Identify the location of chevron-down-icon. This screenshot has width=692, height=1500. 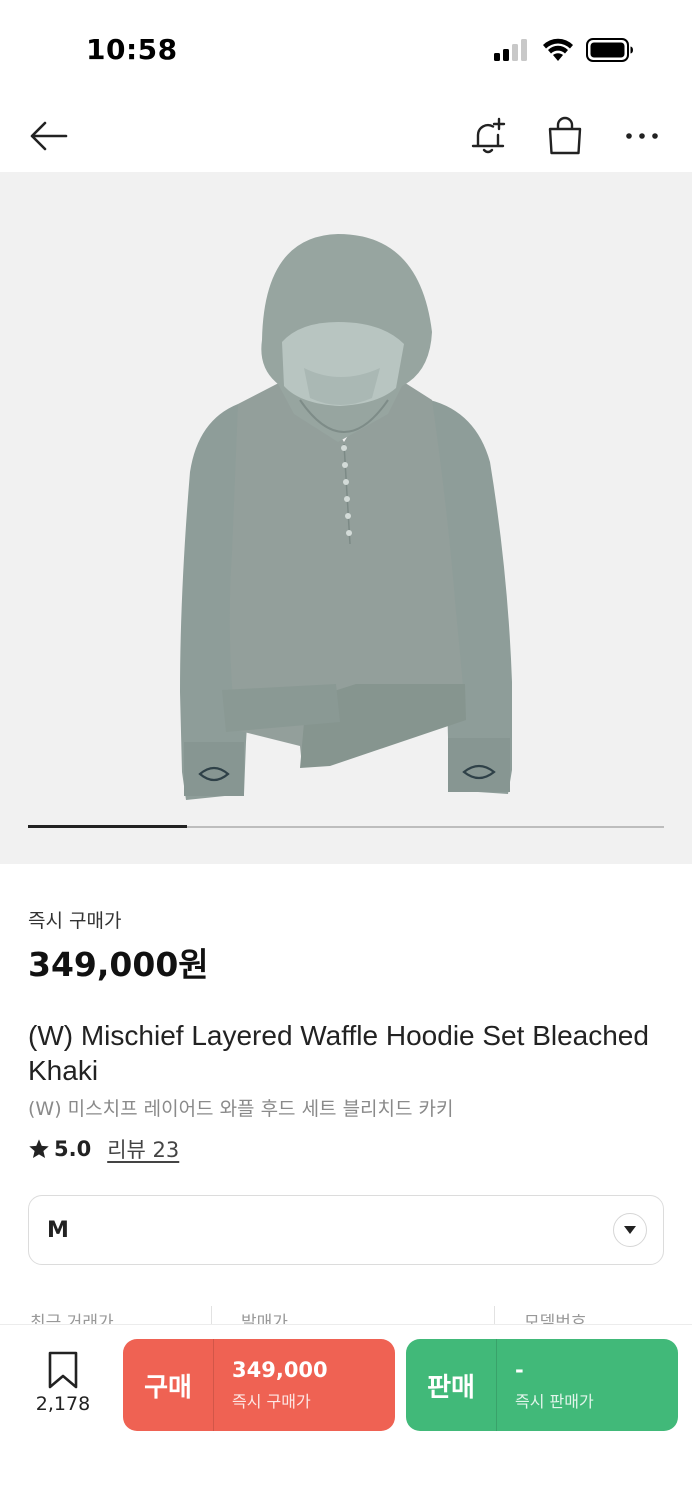
(630, 1230).